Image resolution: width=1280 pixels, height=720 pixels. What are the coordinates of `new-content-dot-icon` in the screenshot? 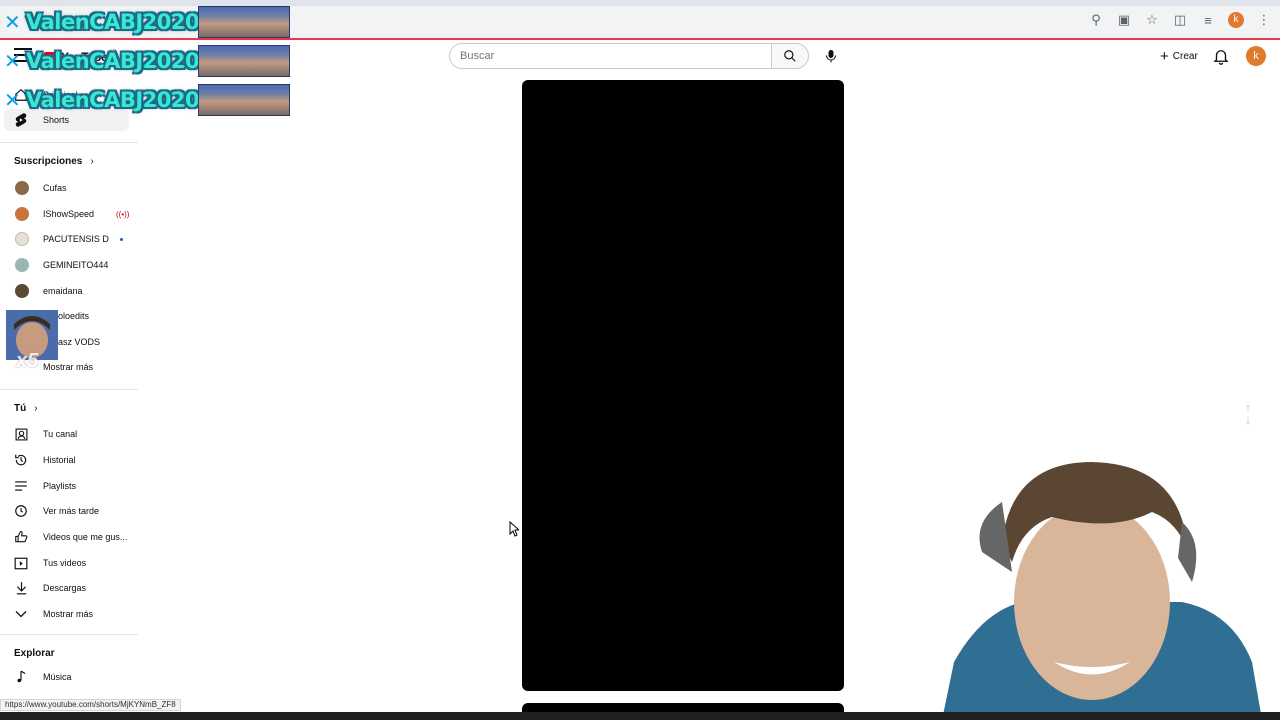 It's located at (121, 239).